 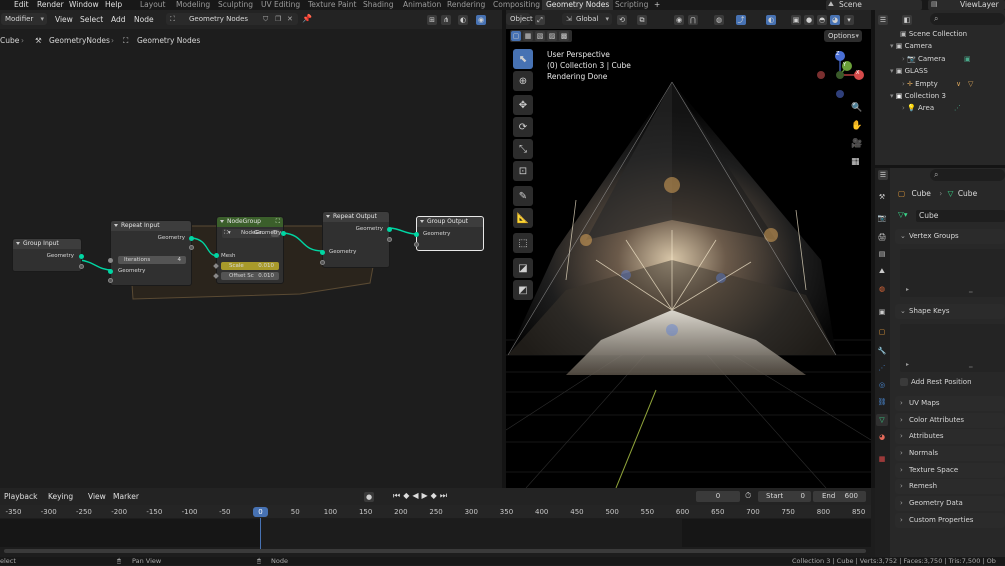 I want to click on transform-pivot-icon: ⤢, so click(x=540, y=20).